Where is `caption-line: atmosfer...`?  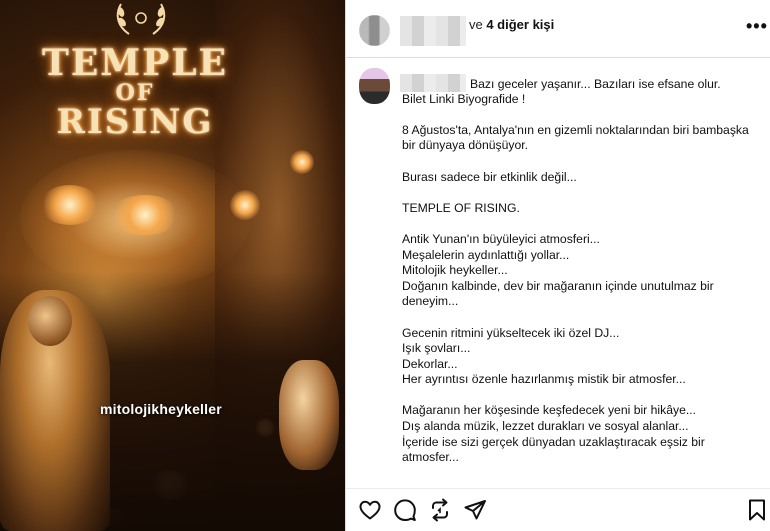
caption-line: atmosfer... is located at coordinates (430, 457).